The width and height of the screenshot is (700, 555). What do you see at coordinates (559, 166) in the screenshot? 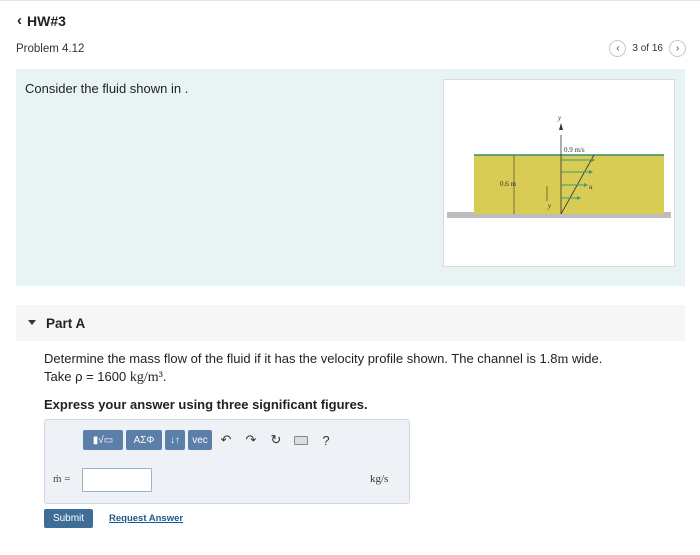
I see `velocity-profile-diagram: y 0.9 m/s 0.6 m y u` at bounding box center [559, 166].